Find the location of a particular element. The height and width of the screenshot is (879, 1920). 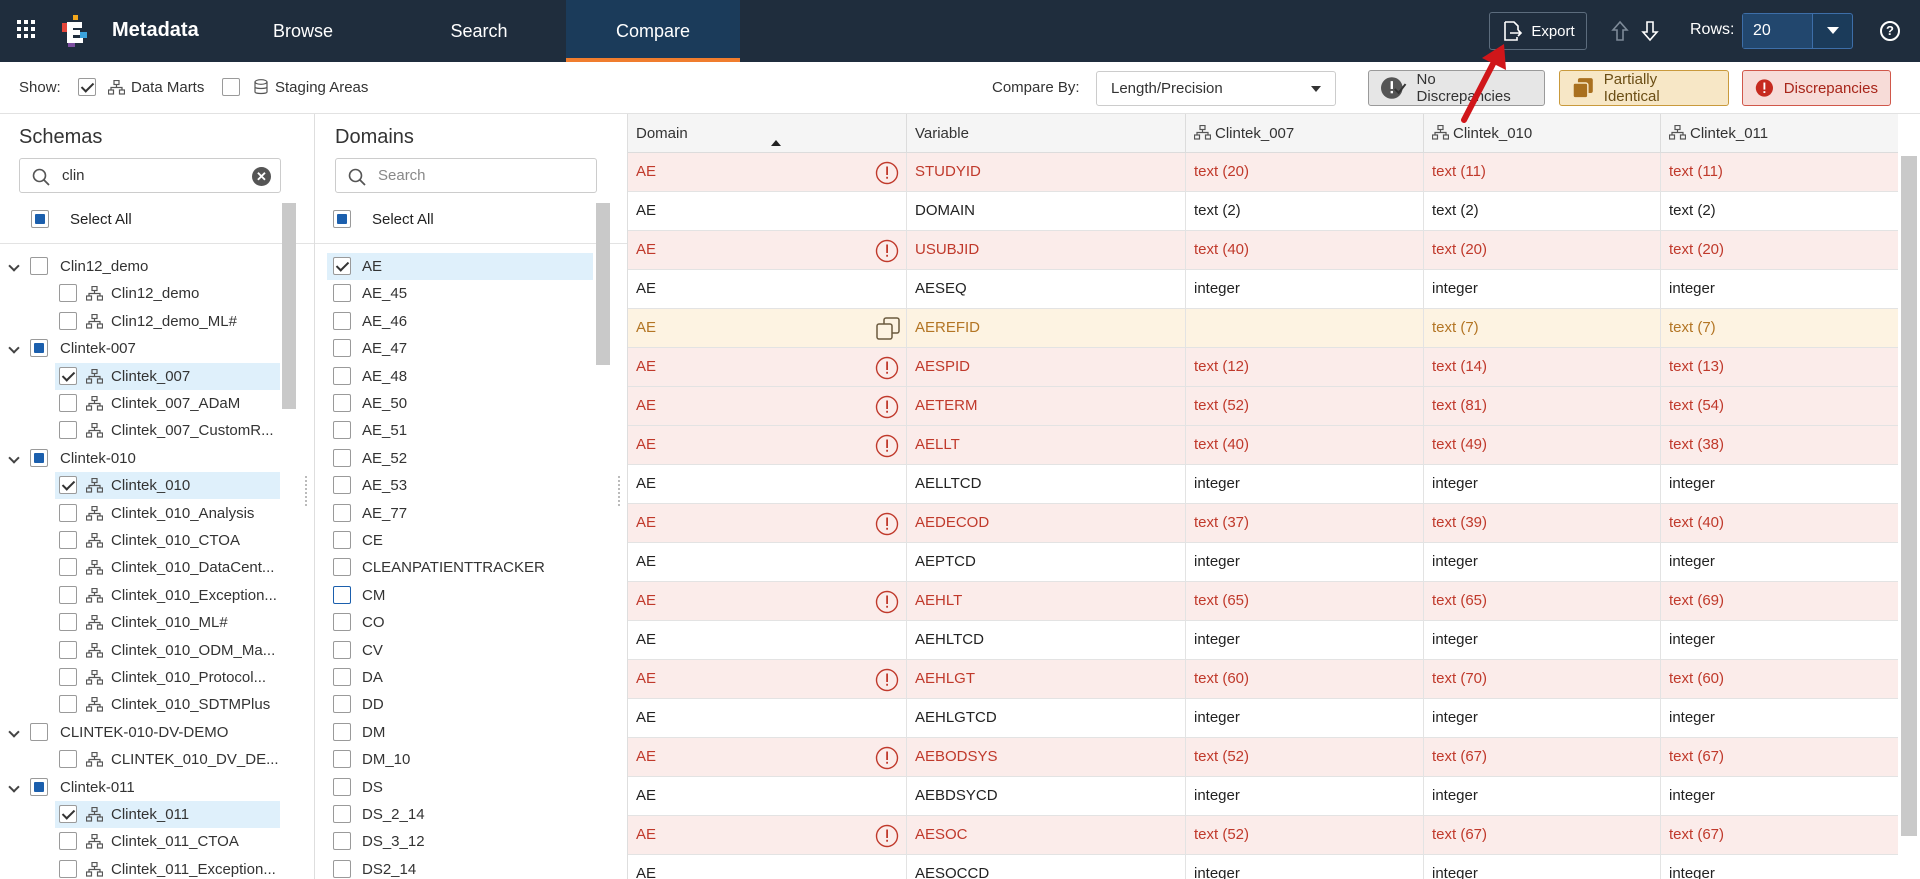

column-header-clintek-011: Clintek_011 is located at coordinates (1779, 133).